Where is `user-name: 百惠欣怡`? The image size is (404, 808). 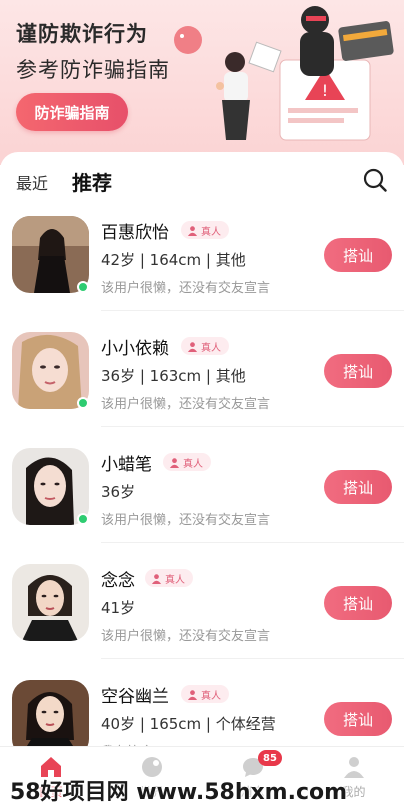 user-name: 百惠欣怡 is located at coordinates (135, 233).